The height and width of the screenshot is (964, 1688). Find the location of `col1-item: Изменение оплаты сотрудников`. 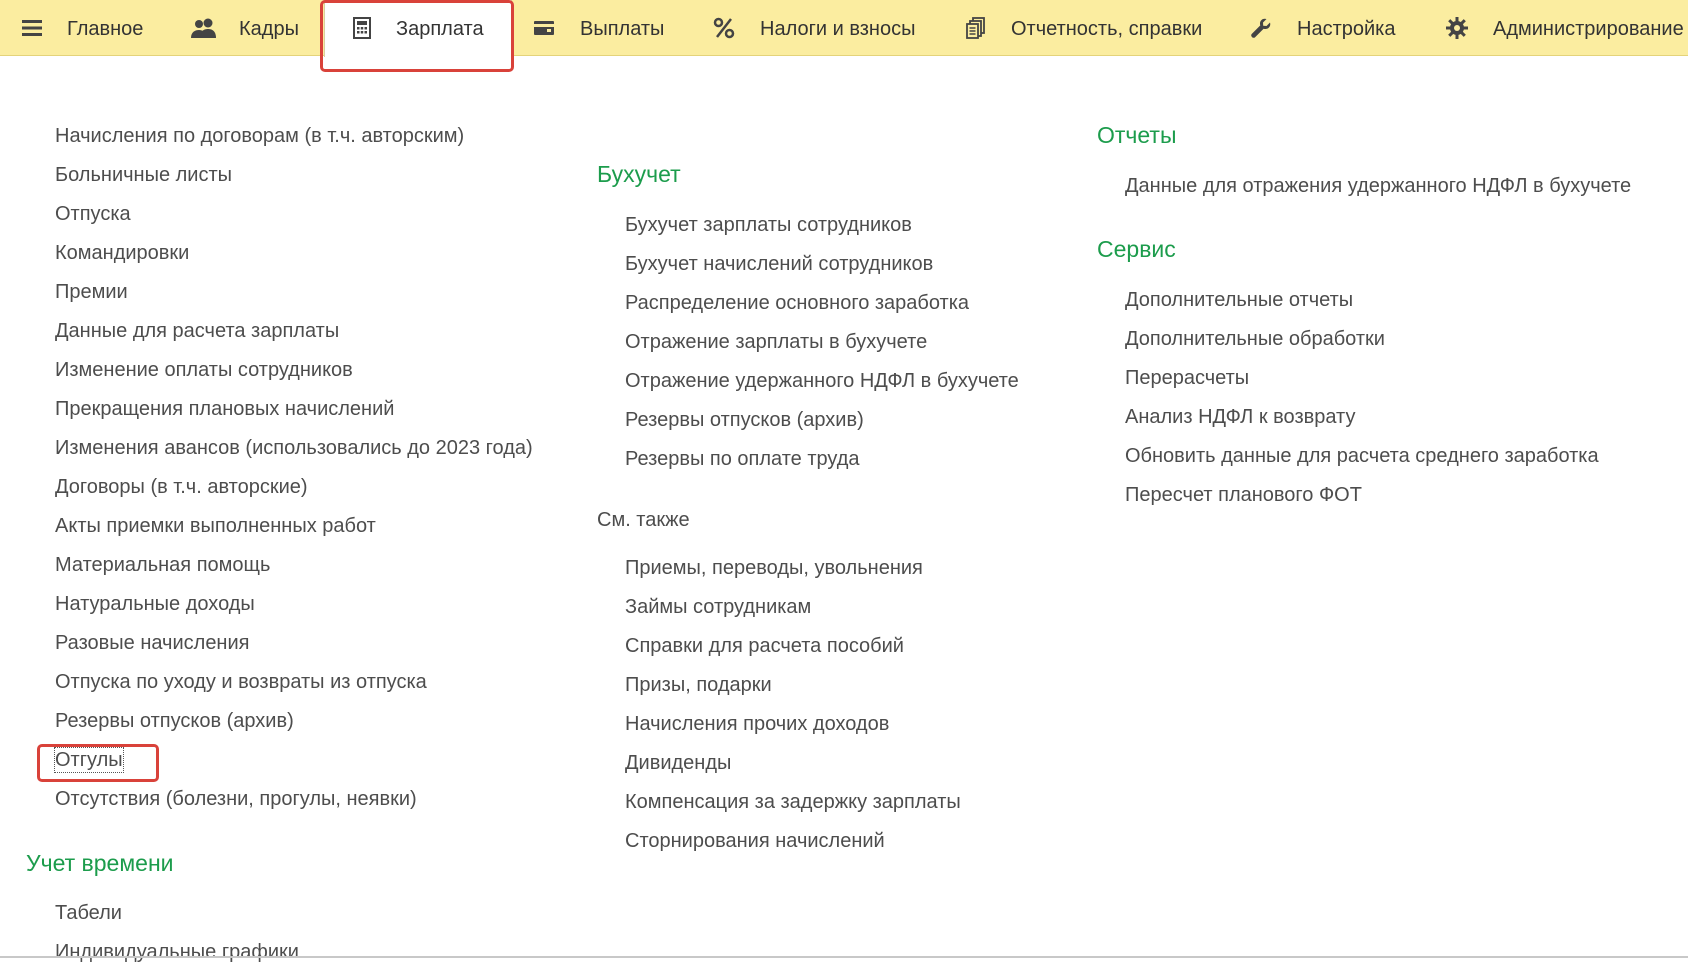

col1-item: Изменение оплаты сотрудников is located at coordinates (204, 370).